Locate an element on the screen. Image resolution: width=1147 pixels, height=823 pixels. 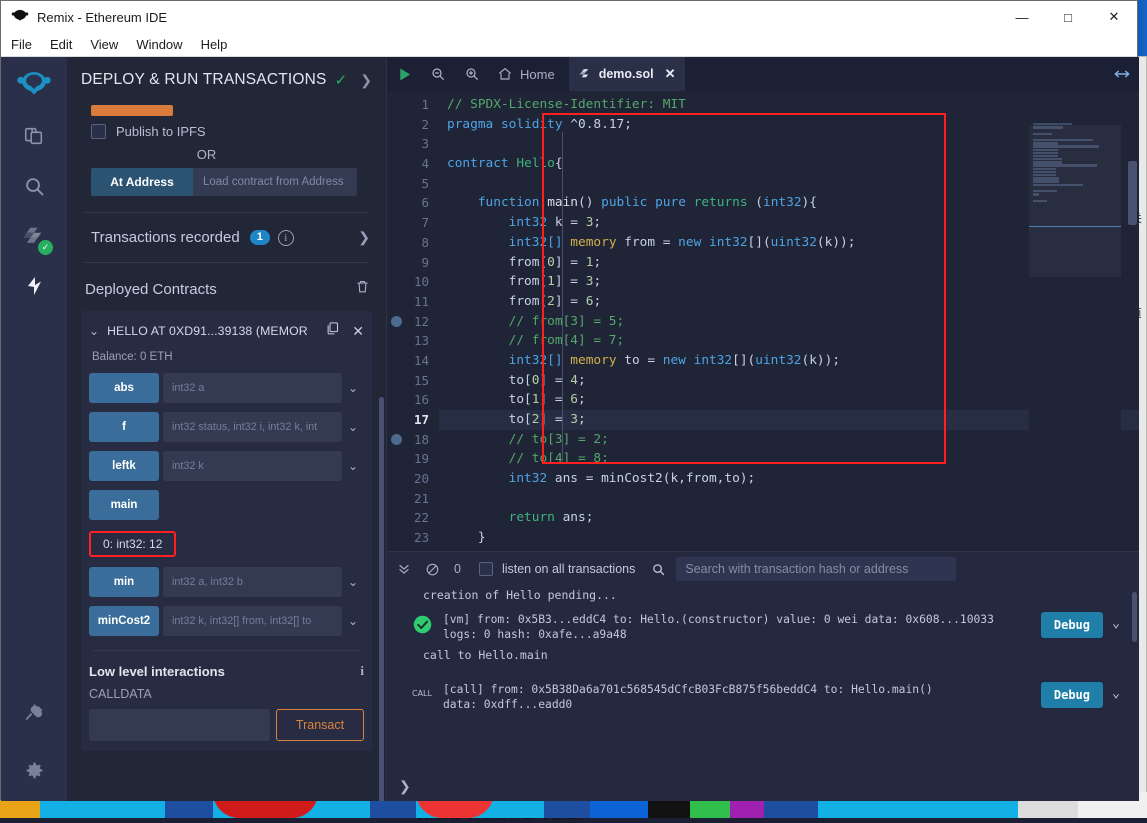
line-number: 4 is located at coordinates (413, 164).